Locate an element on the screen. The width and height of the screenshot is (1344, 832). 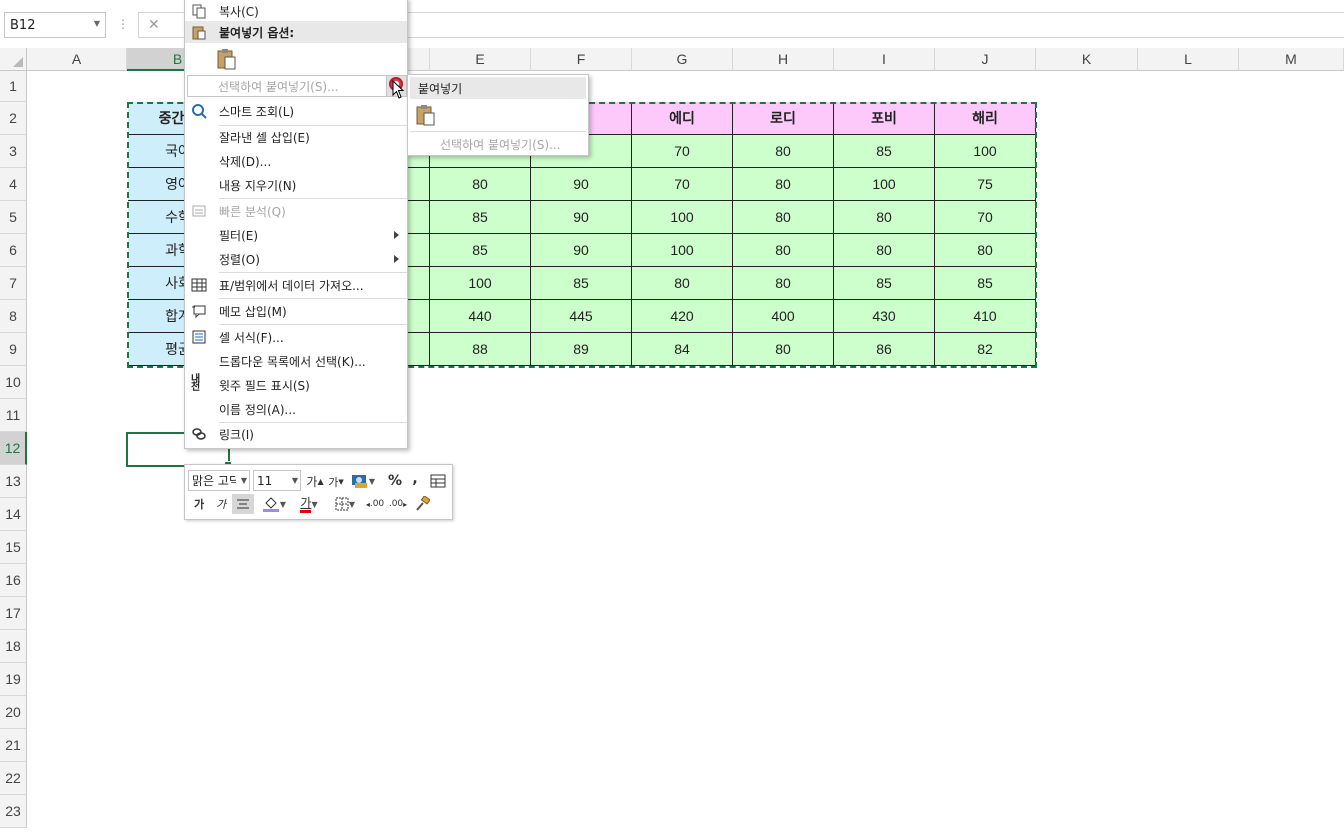
row-header-4: 4 is located at coordinates (13, 184).